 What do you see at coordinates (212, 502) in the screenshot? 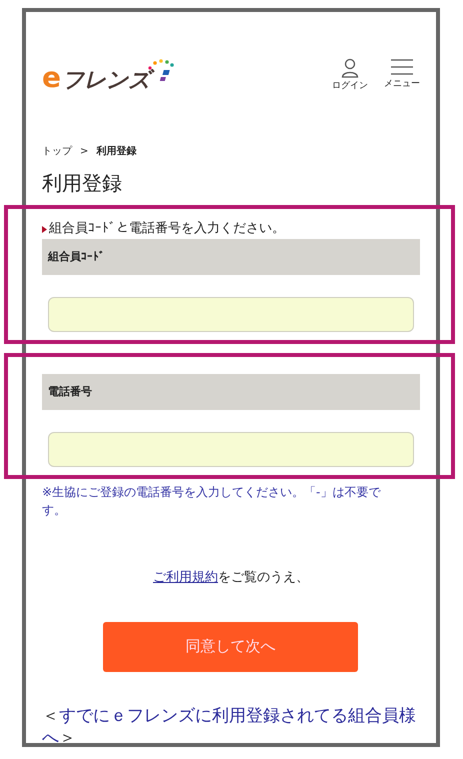
I see `note-text: ※生協にご登録の電話番号を入力してください。「-」は不要です。` at bounding box center [212, 502].